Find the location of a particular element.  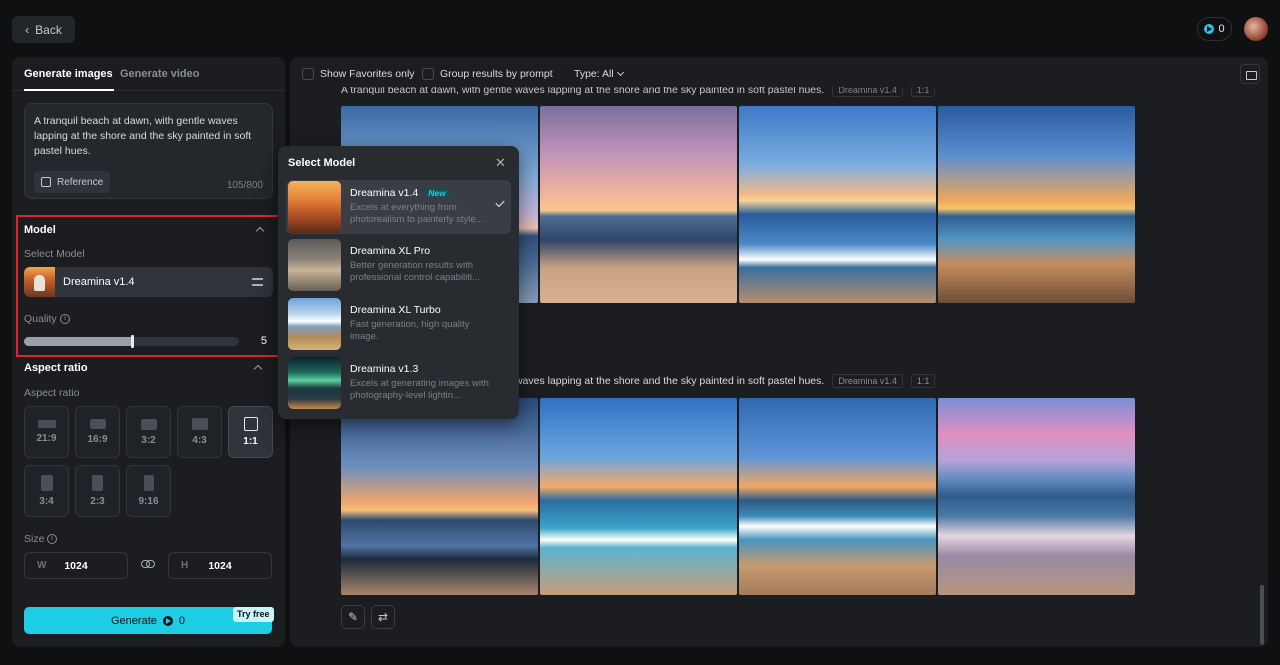

model-option-name: Dreamina XL Turbo is located at coordinates (395, 310).